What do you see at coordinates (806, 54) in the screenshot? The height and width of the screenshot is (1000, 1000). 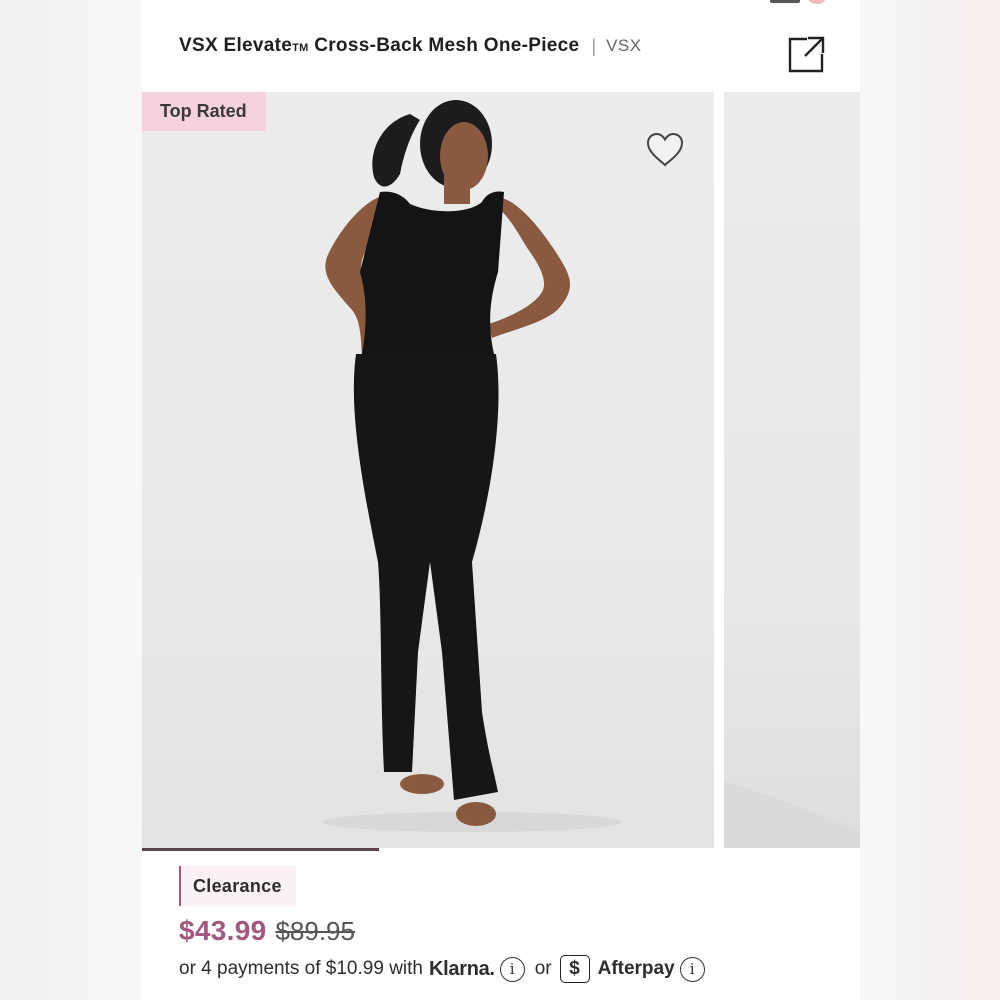 I see `share-icon` at bounding box center [806, 54].